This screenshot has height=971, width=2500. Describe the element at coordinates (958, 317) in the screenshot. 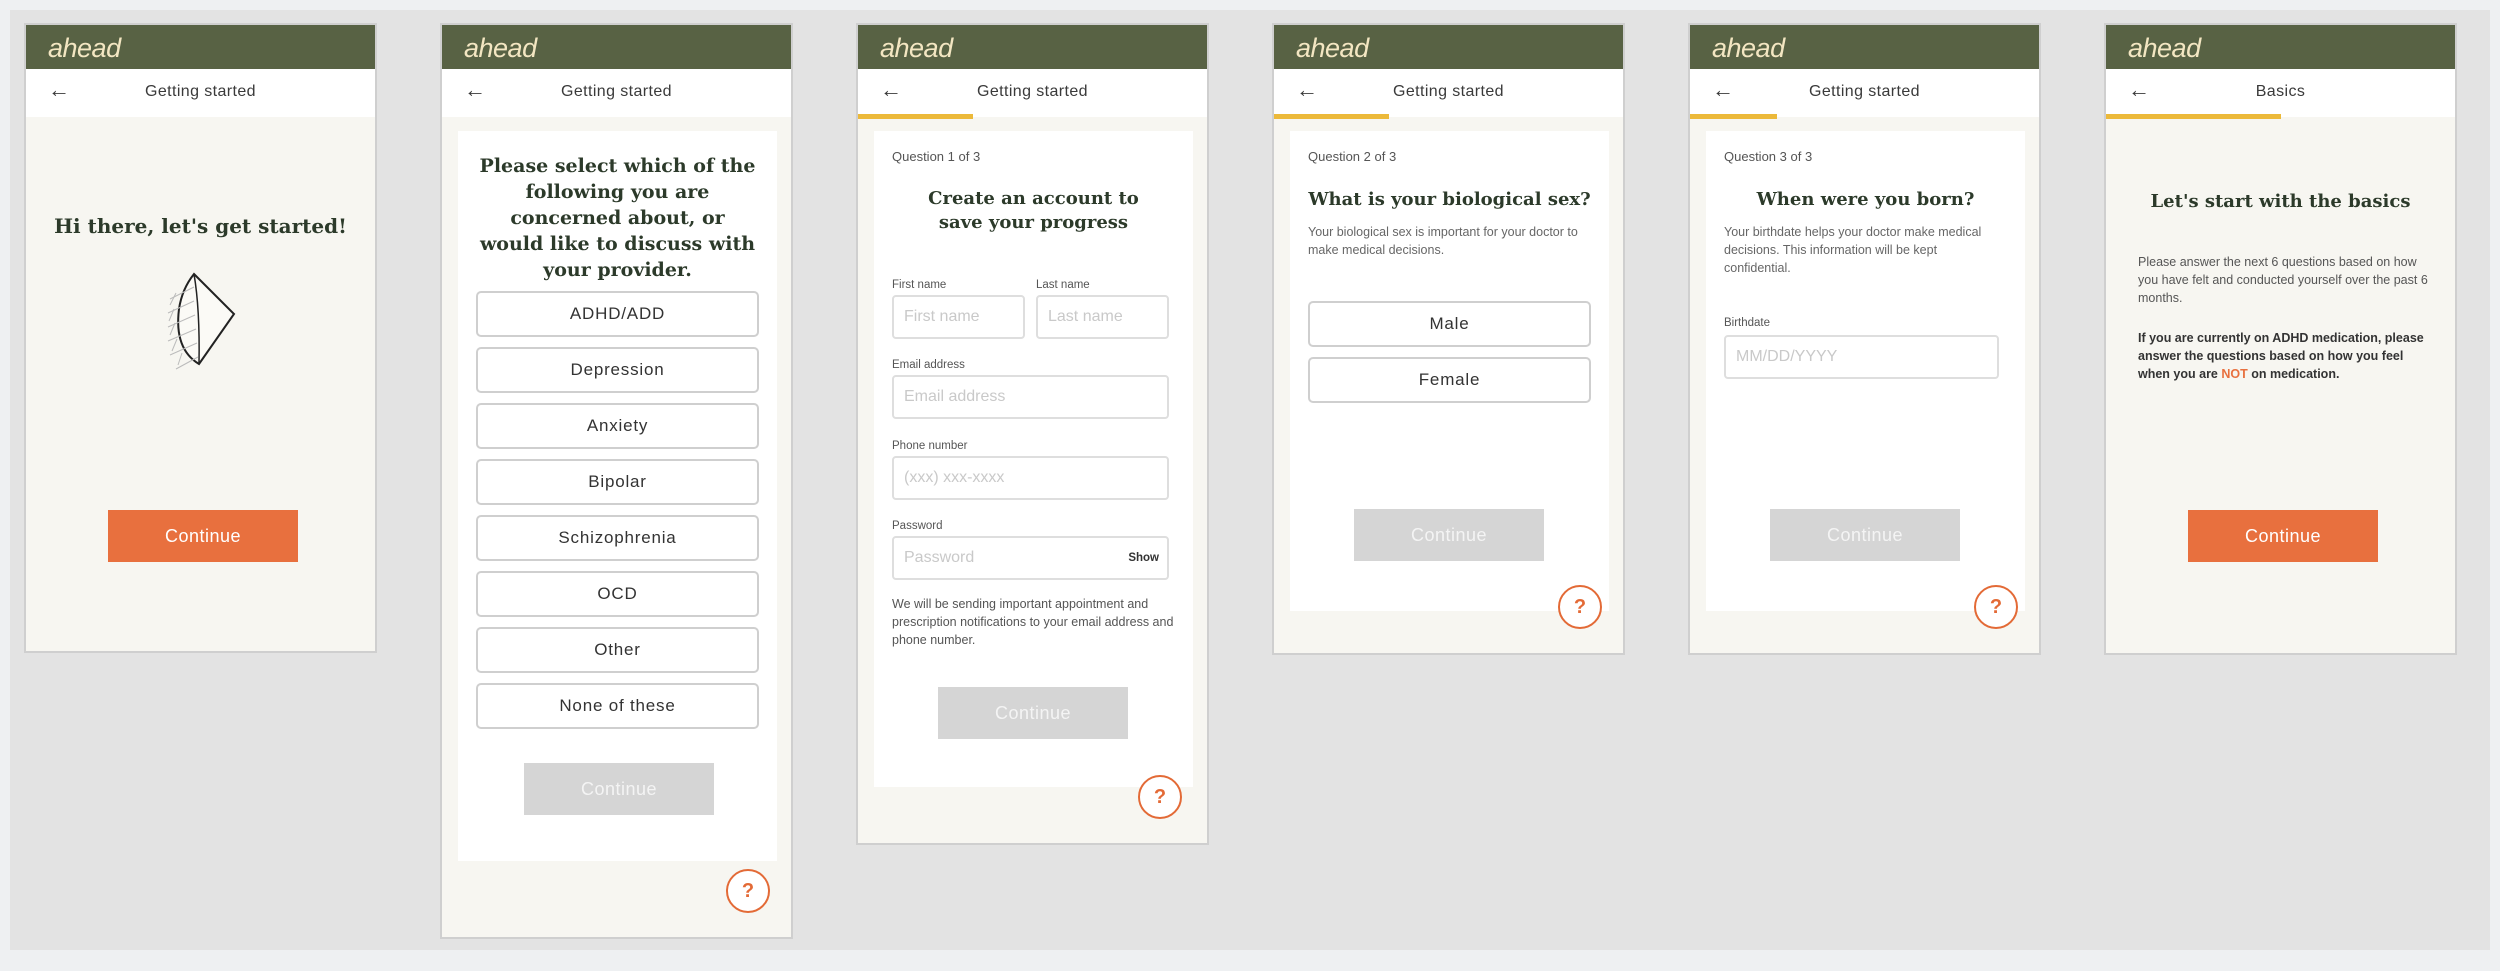

I see `first-name-input: First name` at that location.